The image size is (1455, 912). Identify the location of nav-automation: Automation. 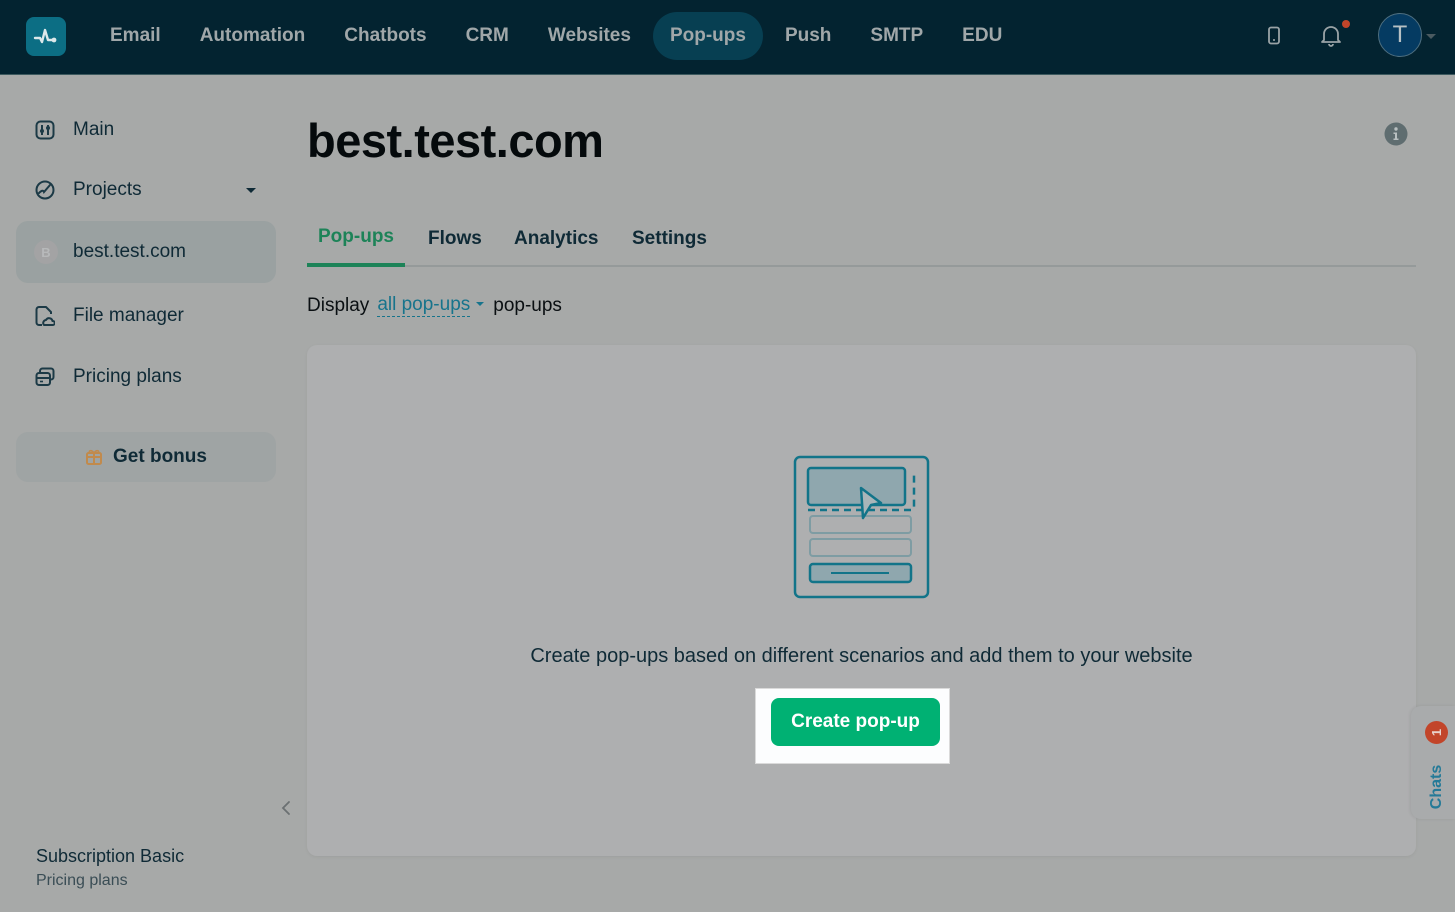
(253, 36).